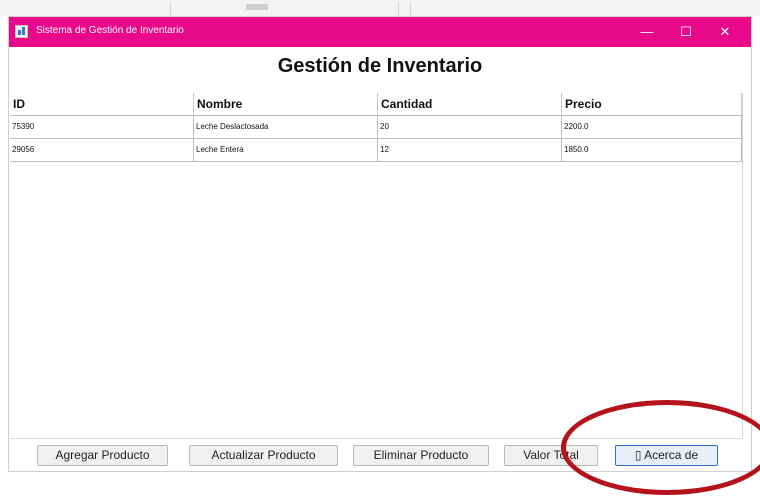 Image resolution: width=760 pixels, height=496 pixels. Describe the element at coordinates (380, 8) in the screenshot. I see `background-window-strip` at that location.